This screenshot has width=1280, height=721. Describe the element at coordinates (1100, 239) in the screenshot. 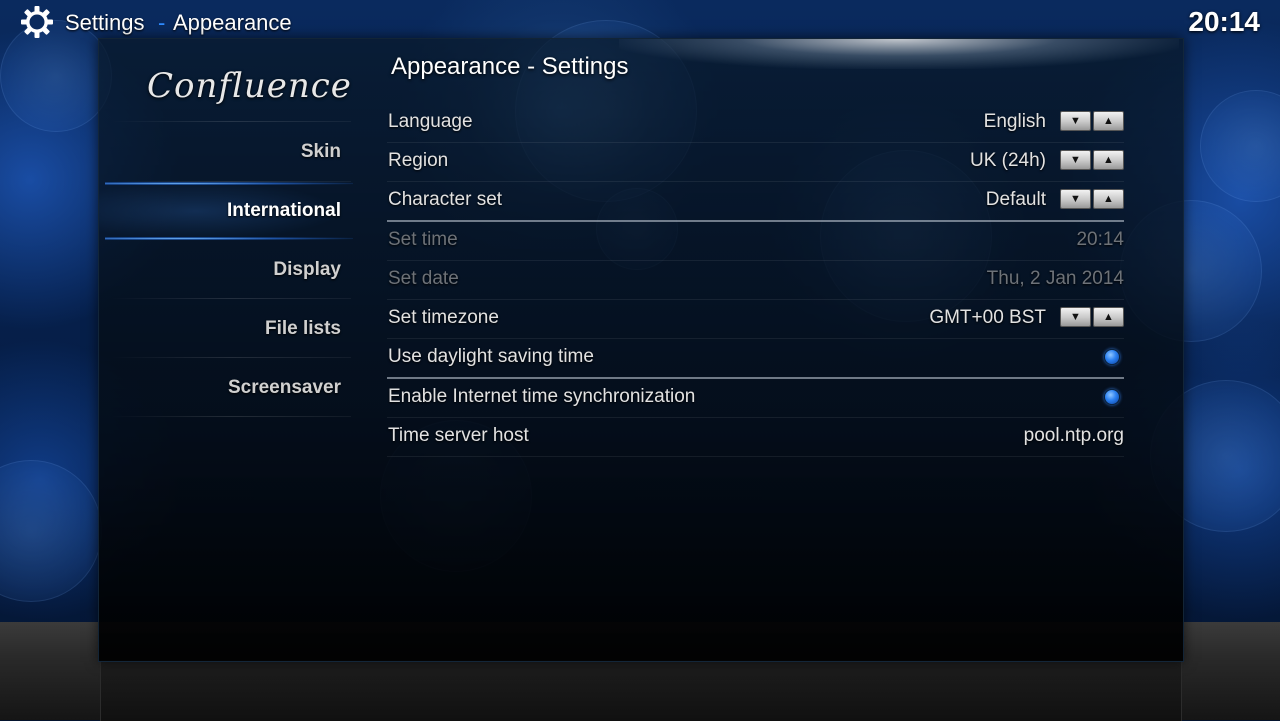

I see `setting-value: 20:14` at that location.